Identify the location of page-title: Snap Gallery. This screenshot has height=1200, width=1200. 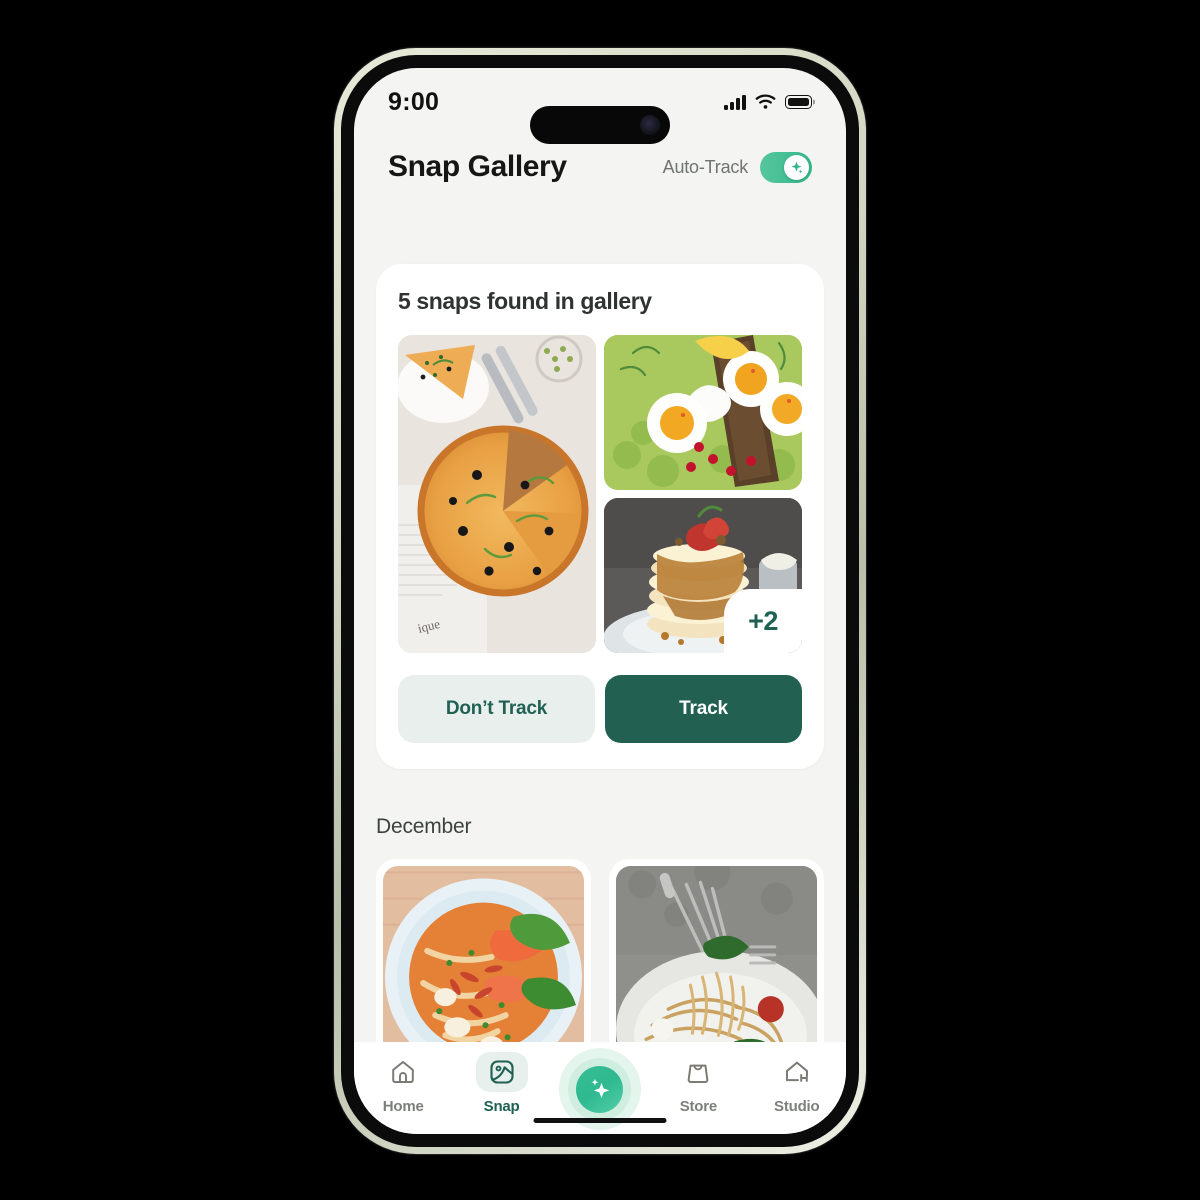
(477, 166).